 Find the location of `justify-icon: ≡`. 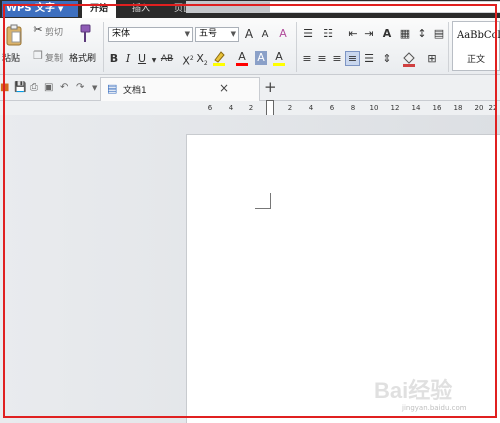

justify-icon: ≡ is located at coordinates (352, 58).